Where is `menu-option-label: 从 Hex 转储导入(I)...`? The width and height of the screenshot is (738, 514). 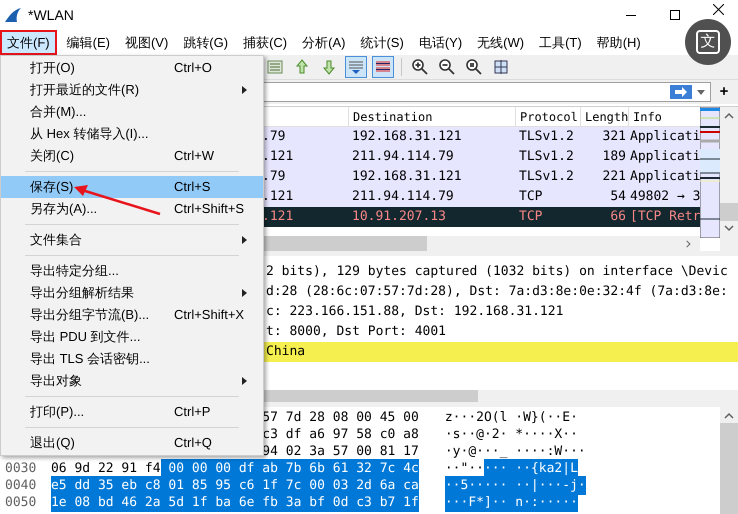 menu-option-label: 从 Hex 转储导入(I)... is located at coordinates (90, 134).